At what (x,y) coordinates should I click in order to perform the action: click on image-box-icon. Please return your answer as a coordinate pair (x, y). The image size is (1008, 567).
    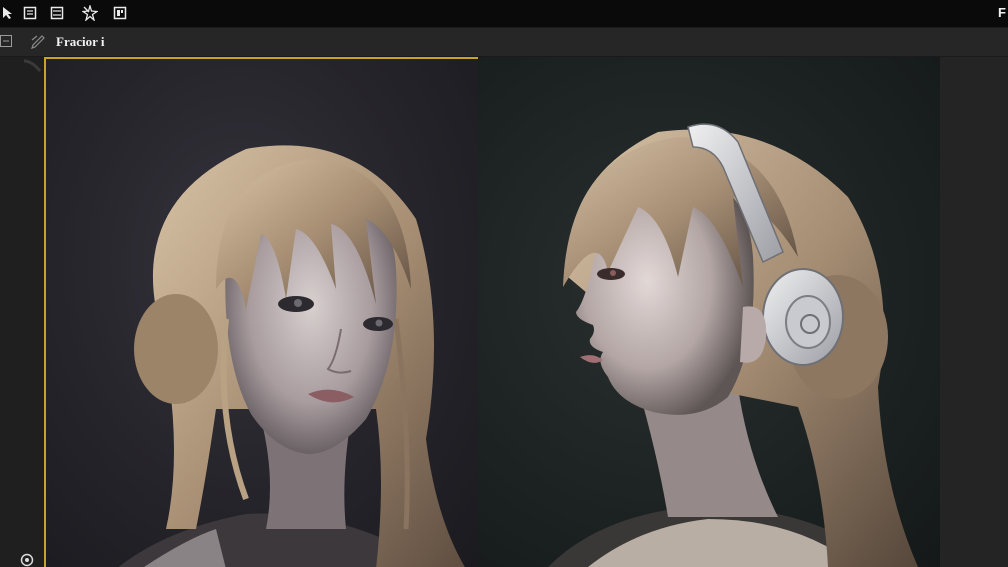
    Looking at the image, I should click on (120, 13).